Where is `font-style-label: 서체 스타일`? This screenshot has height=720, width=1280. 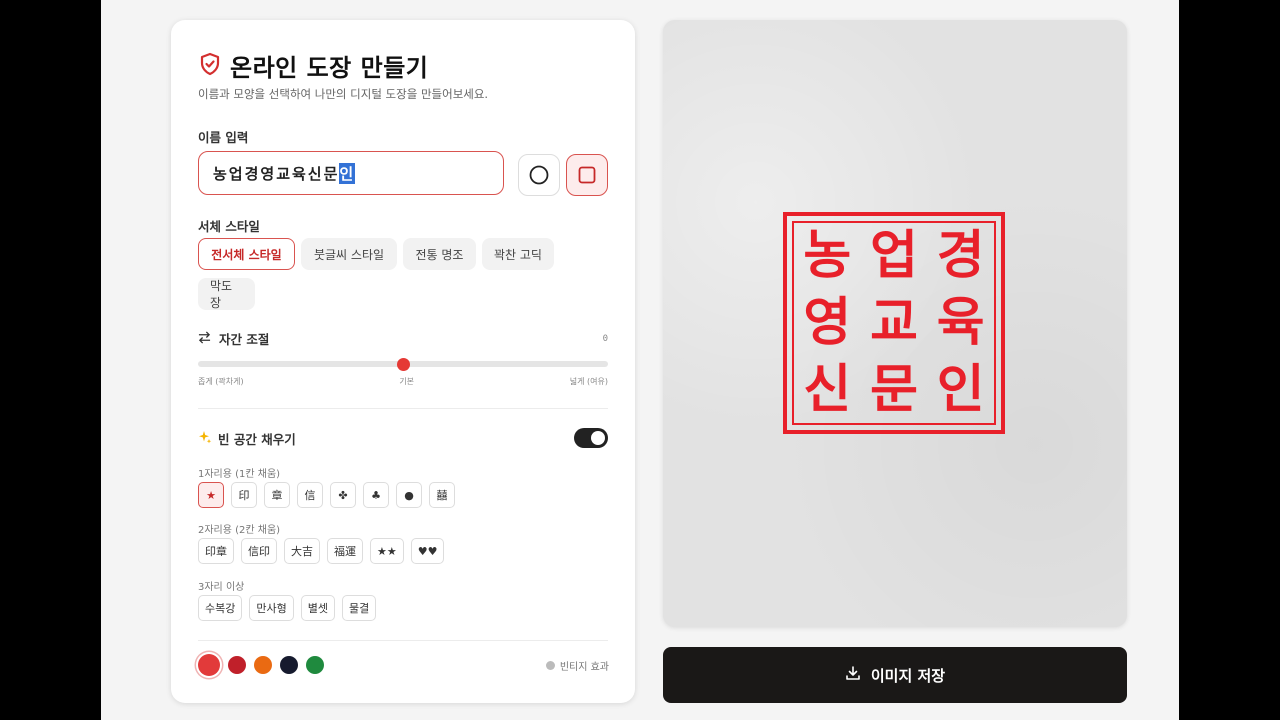
font-style-label: 서체 스타일 is located at coordinates (229, 226).